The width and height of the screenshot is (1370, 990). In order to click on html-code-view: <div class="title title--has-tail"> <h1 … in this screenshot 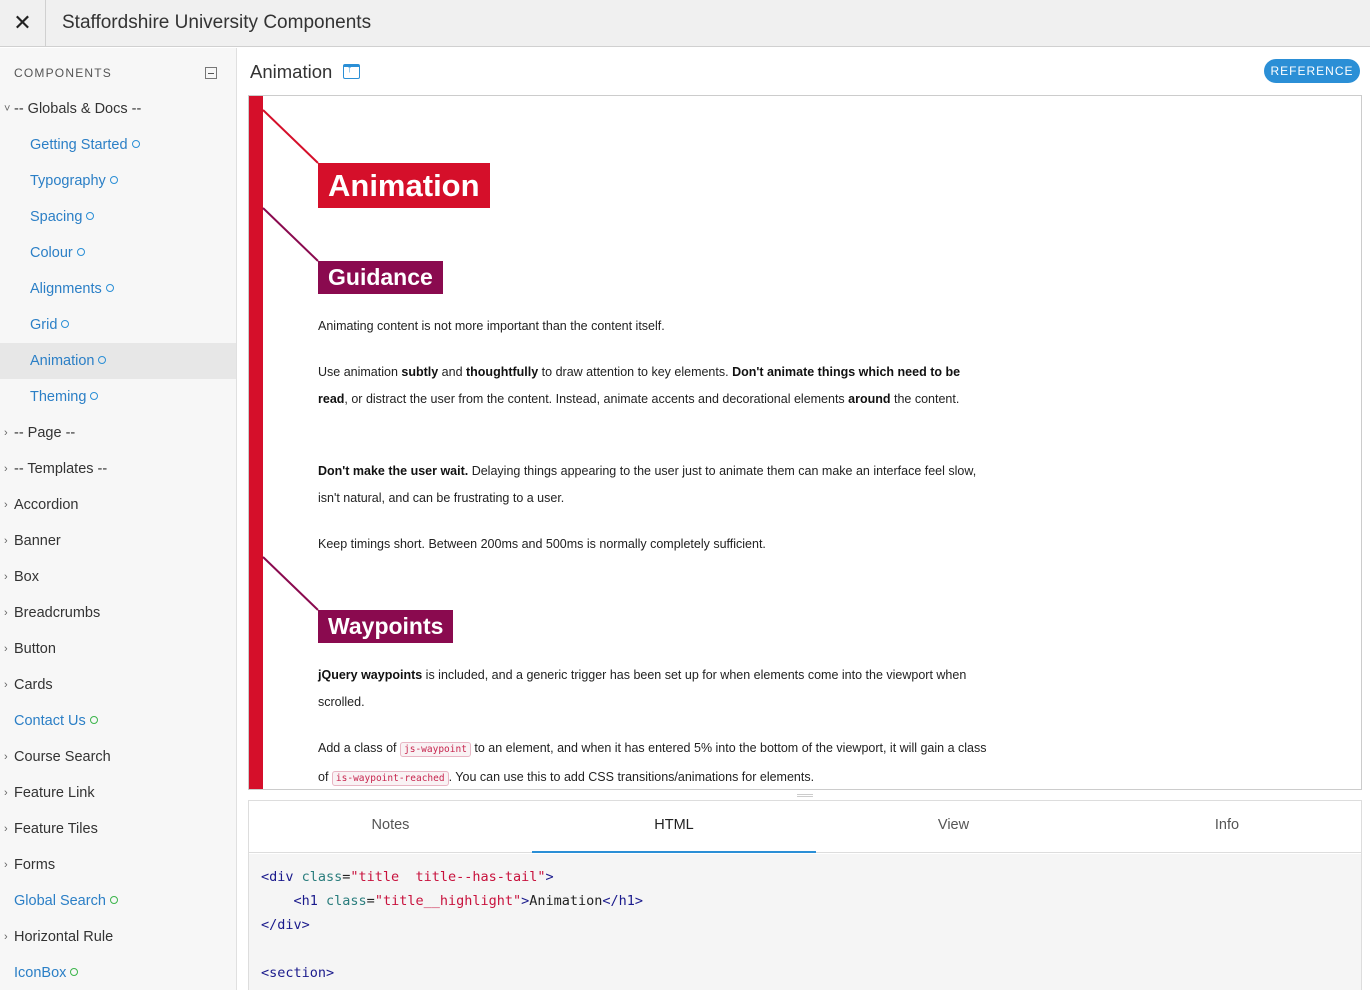, I will do `click(805, 922)`.